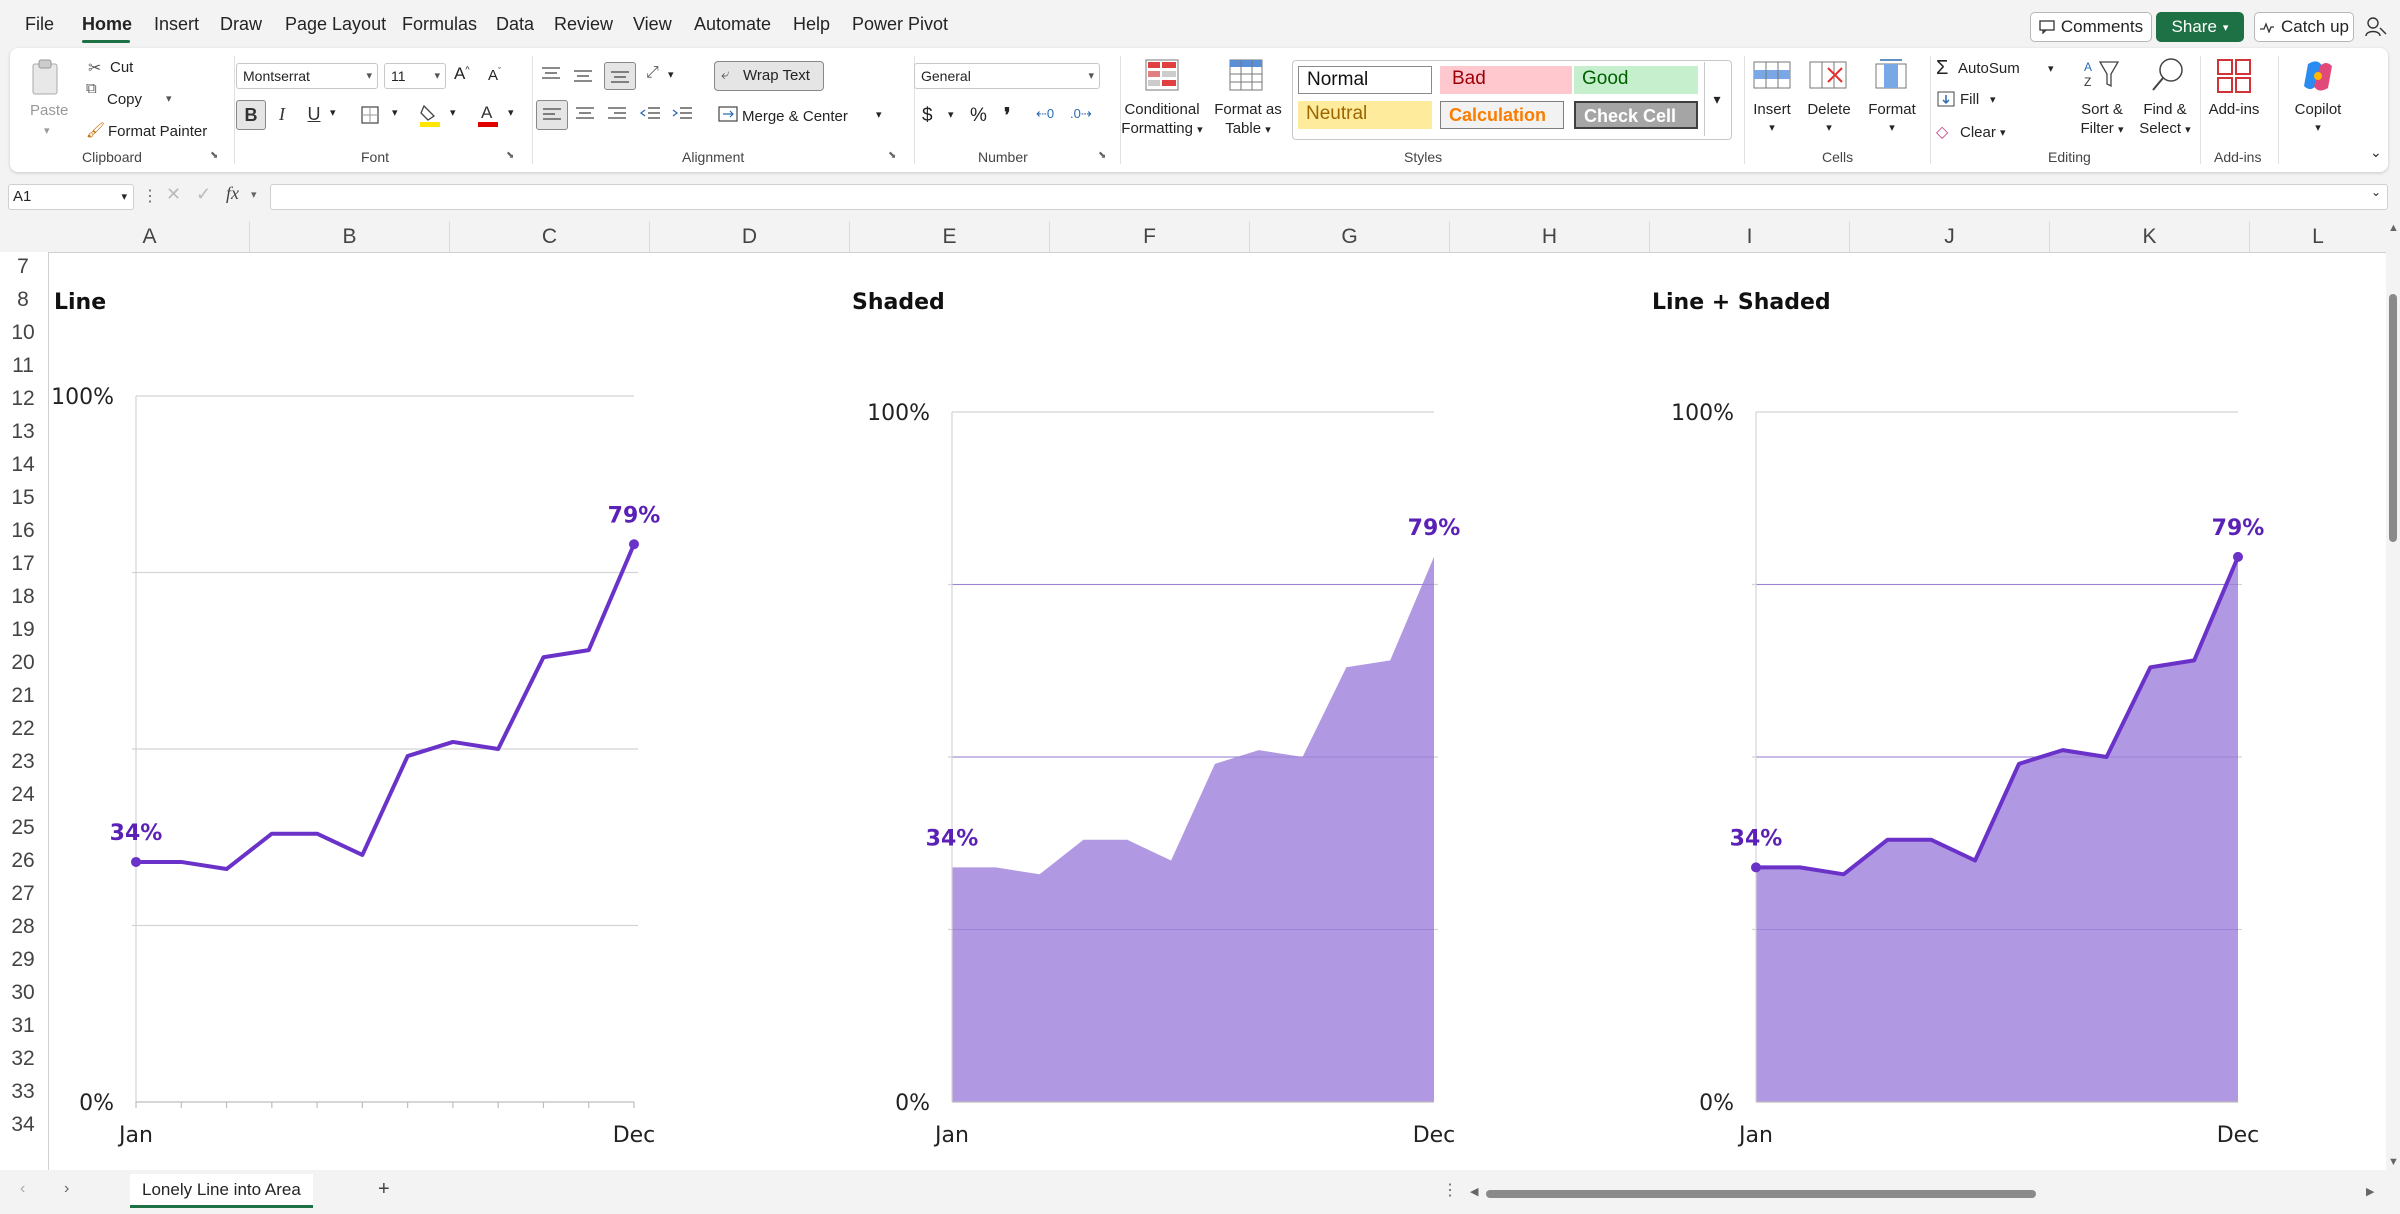  What do you see at coordinates (415, 76) in the screenshot?
I see `font-size-select: 11 ▾` at bounding box center [415, 76].